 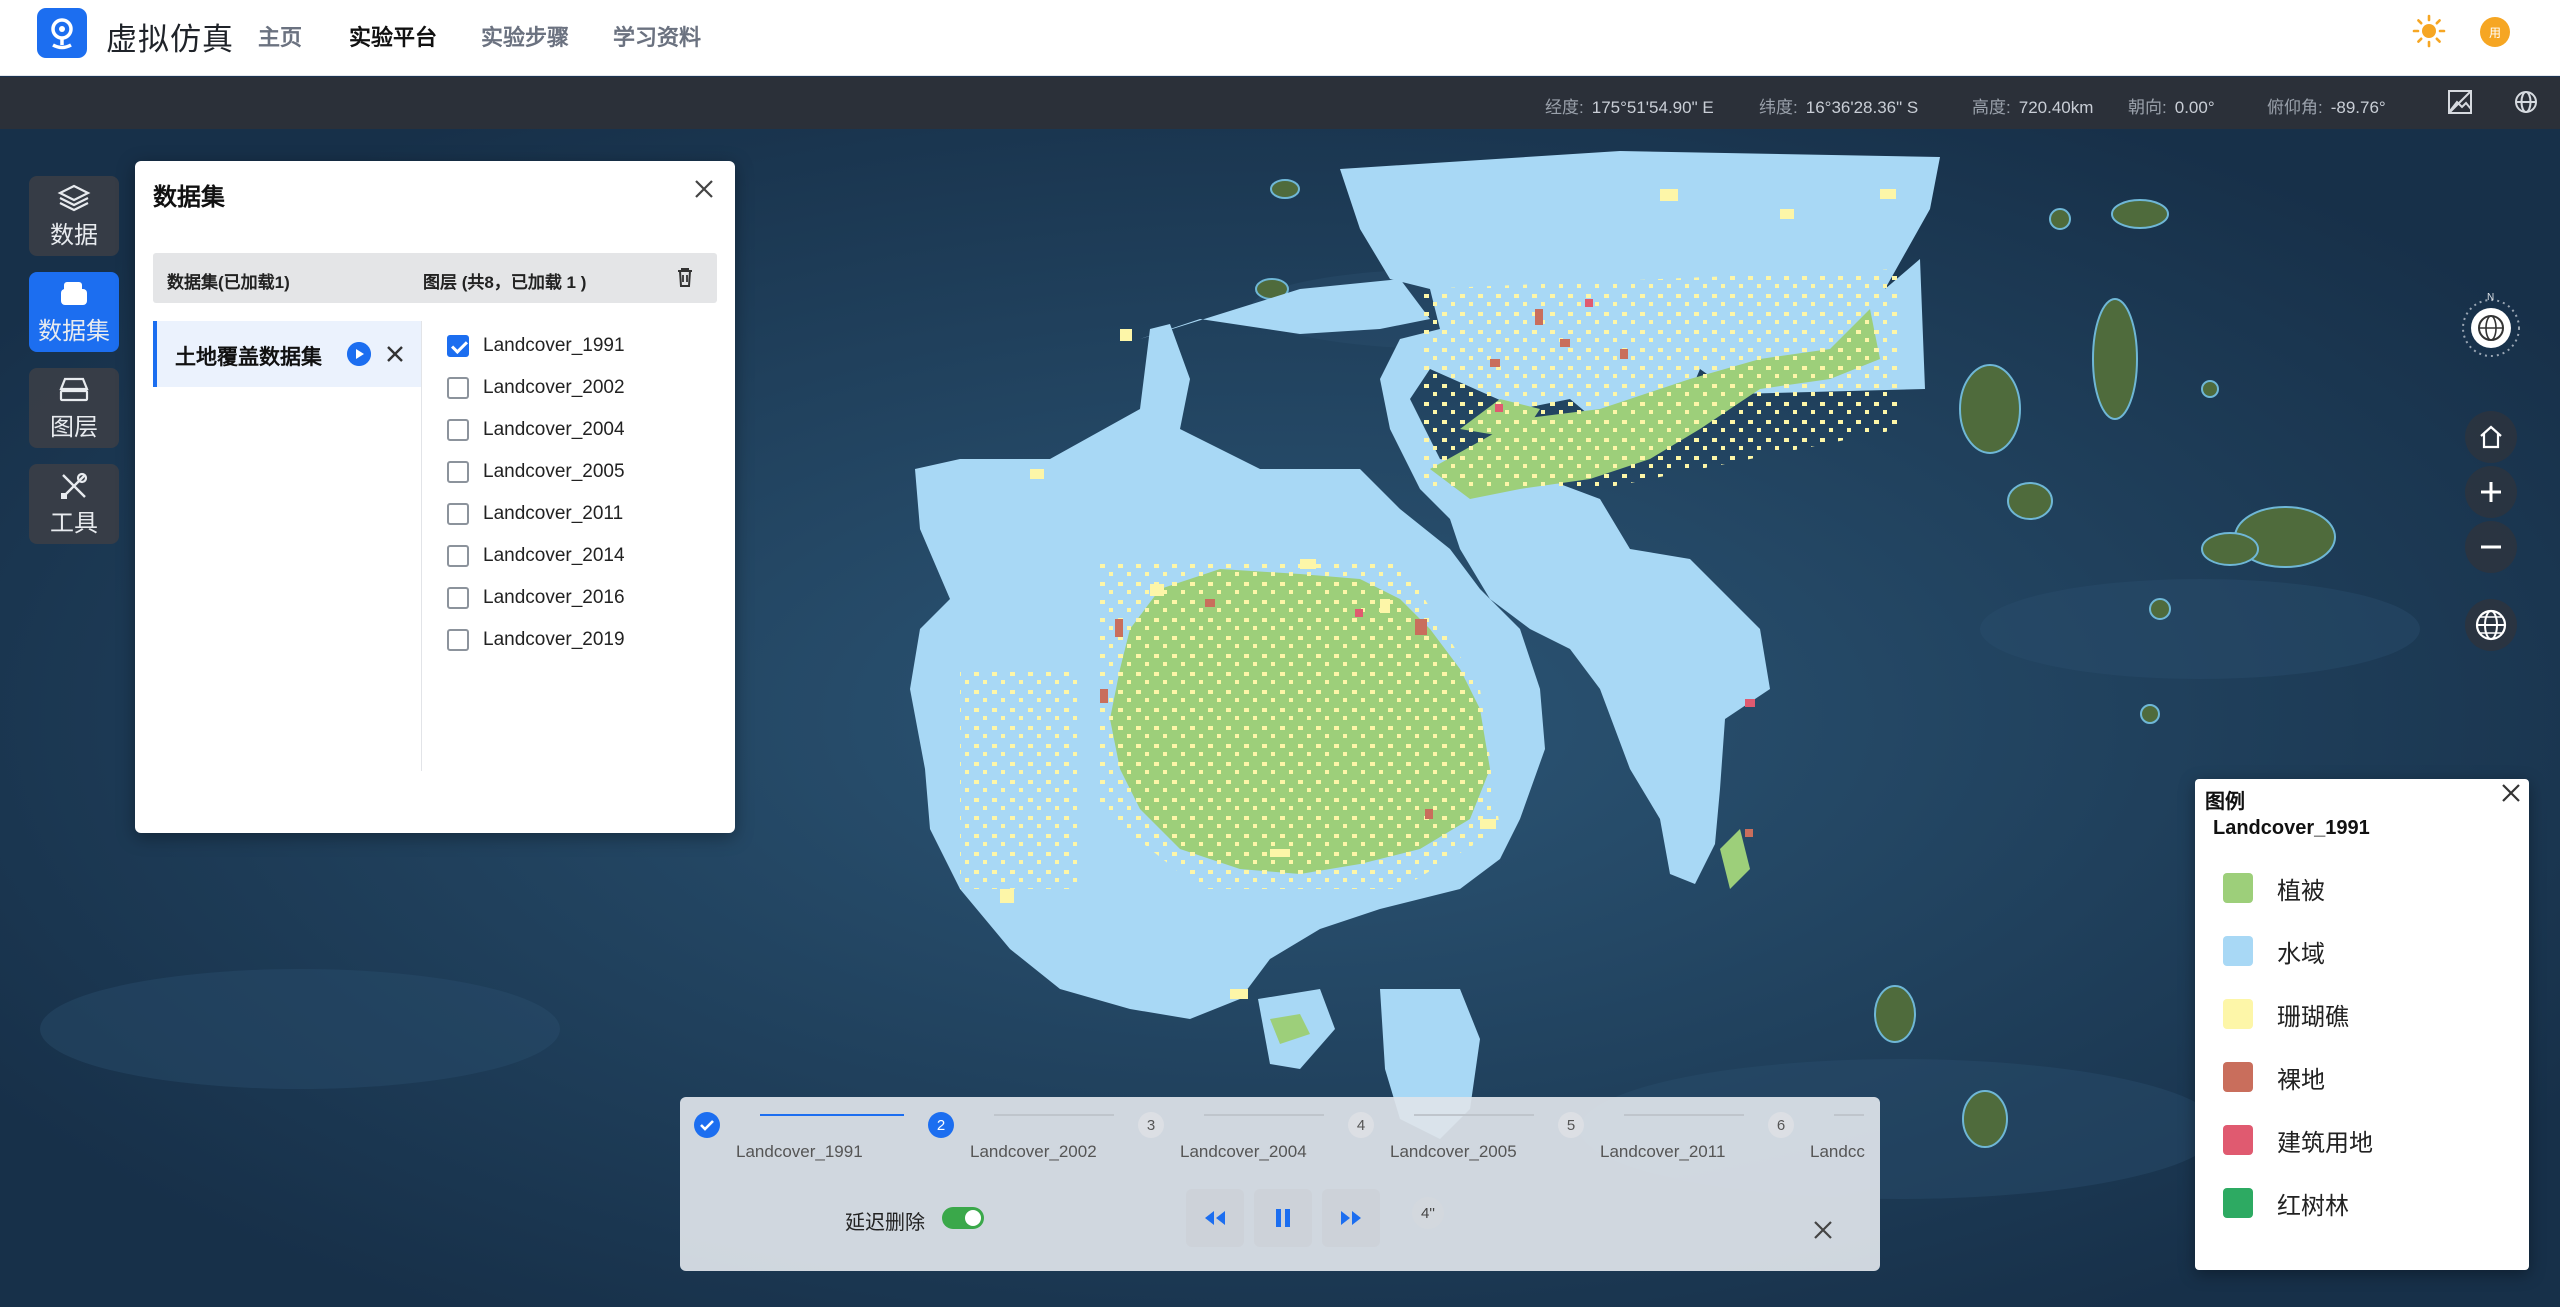 What do you see at coordinates (2491, 325) in the screenshot?
I see `compass: N` at bounding box center [2491, 325].